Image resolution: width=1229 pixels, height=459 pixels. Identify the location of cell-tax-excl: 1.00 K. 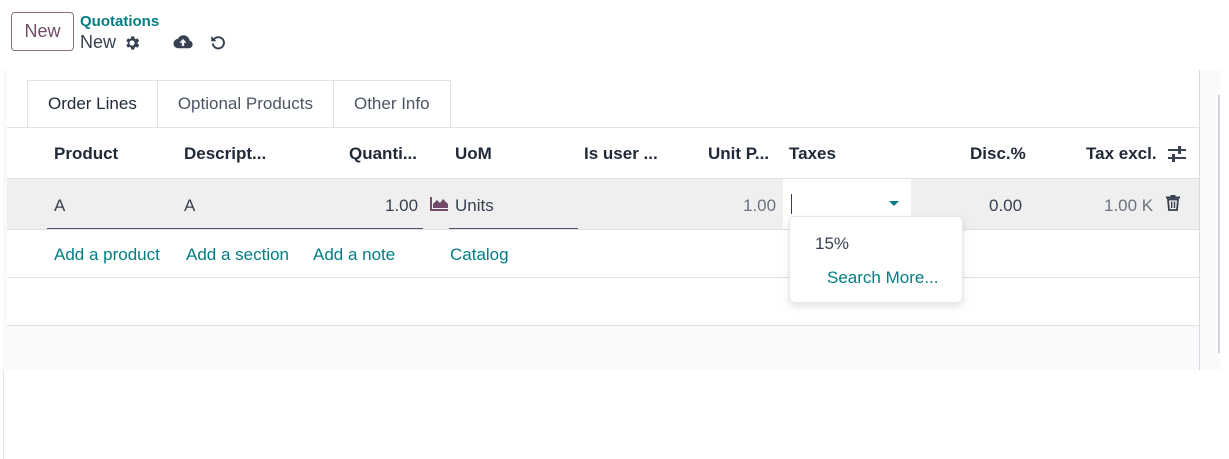
(1129, 205).